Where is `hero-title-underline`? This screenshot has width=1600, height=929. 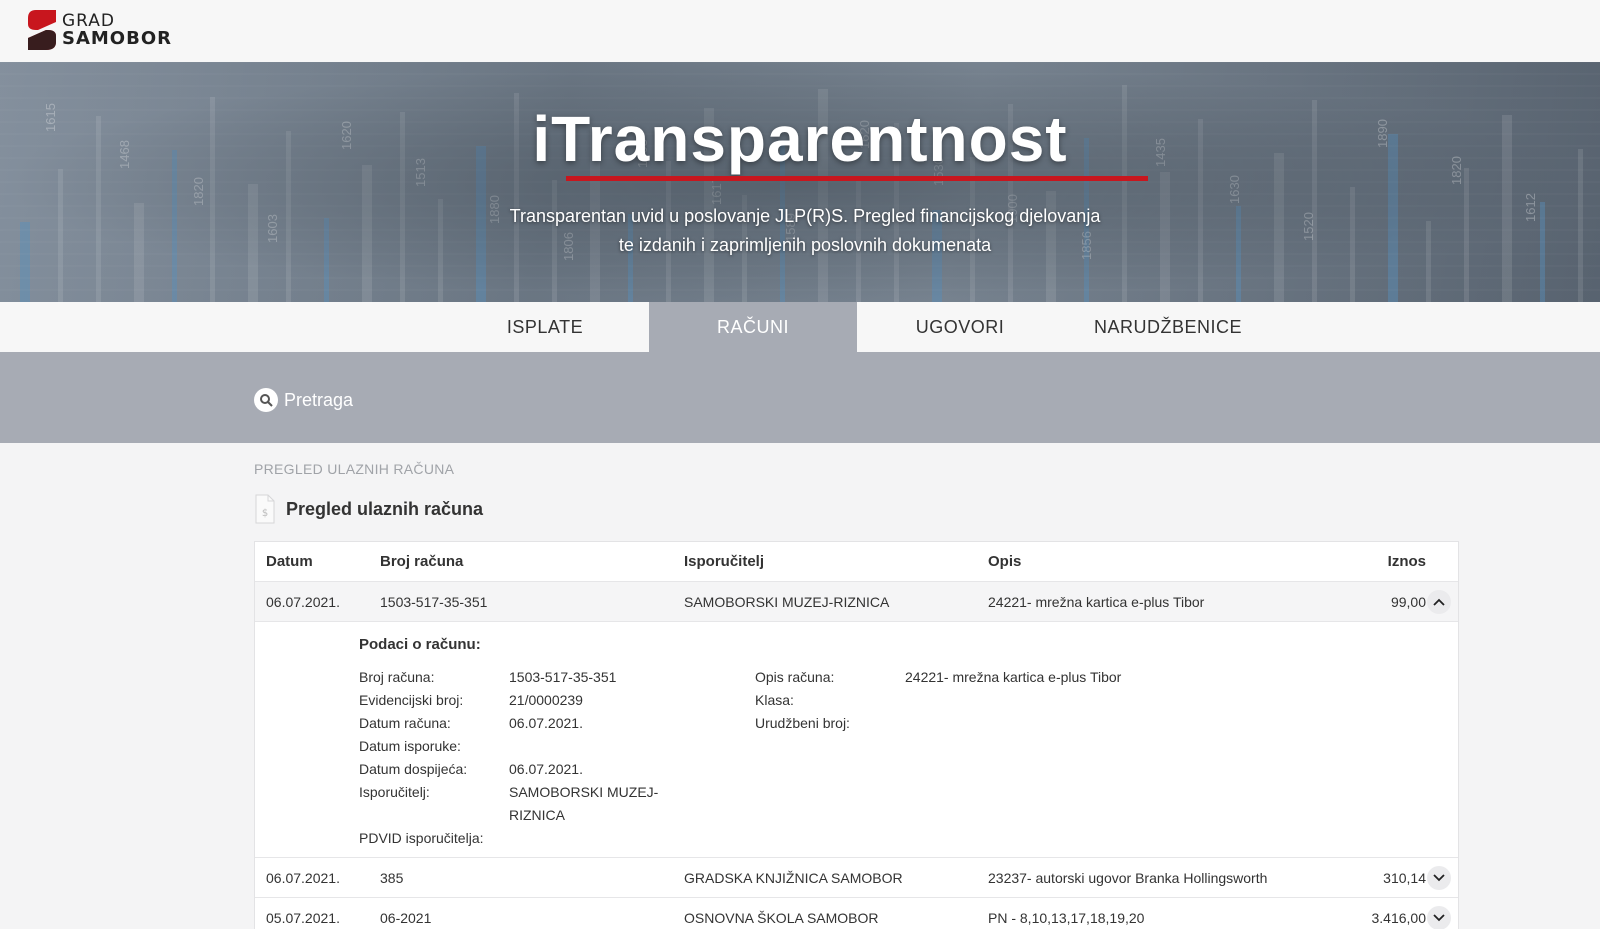
hero-title-underline is located at coordinates (857, 178).